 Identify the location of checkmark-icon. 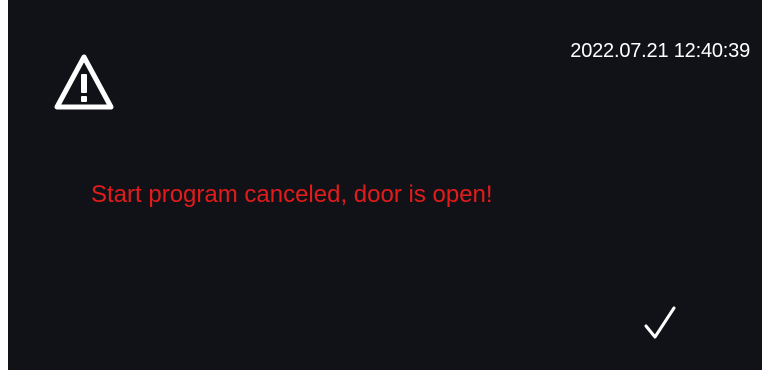
(660, 322).